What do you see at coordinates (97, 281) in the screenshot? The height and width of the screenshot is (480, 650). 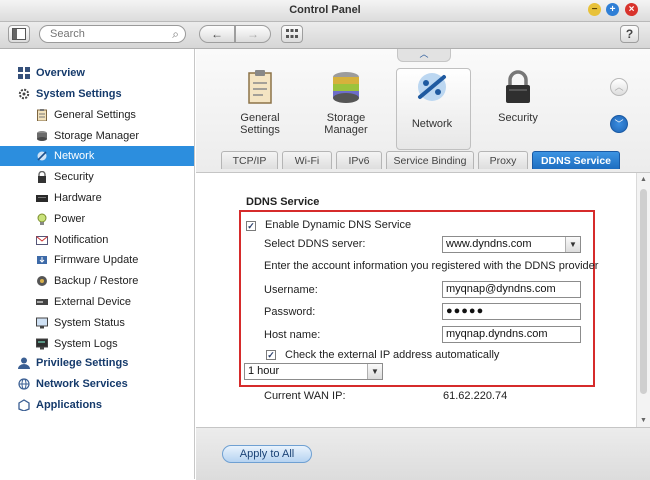 I see `sidebar-item-backup-restore: Backup / Restore` at bounding box center [97, 281].